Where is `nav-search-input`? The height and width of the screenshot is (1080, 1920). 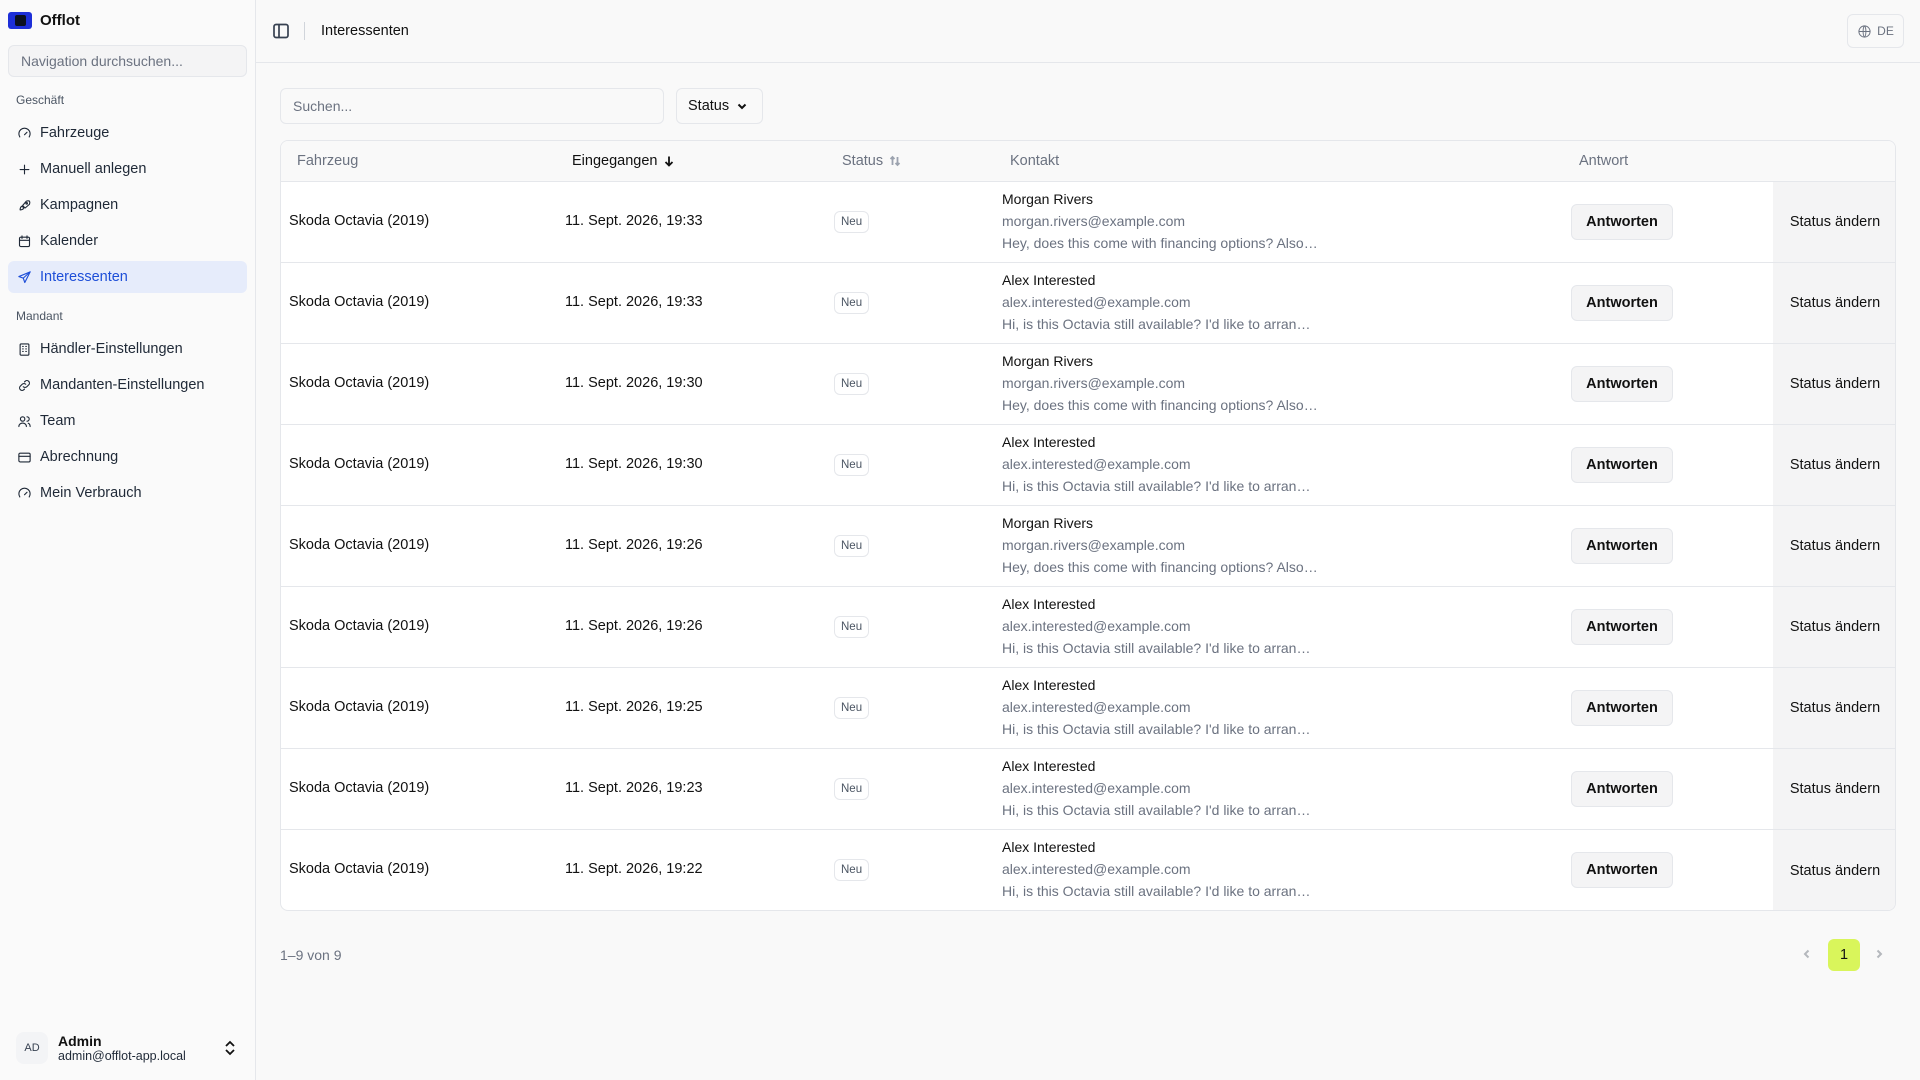
nav-search-input is located at coordinates (127, 61).